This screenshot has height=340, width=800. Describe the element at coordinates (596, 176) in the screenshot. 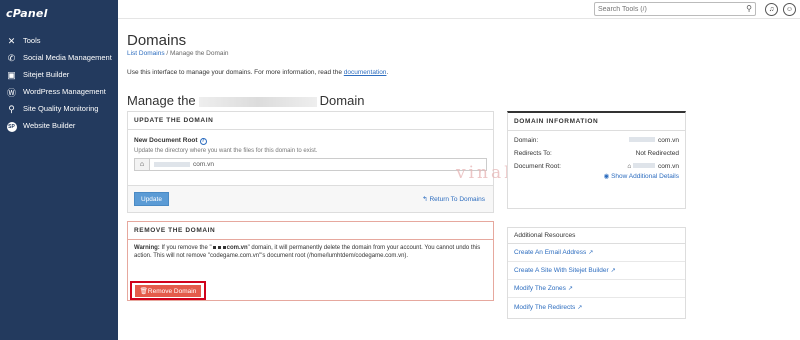

I see `show-additional-details-link: ◉ Show Additional Details` at that location.